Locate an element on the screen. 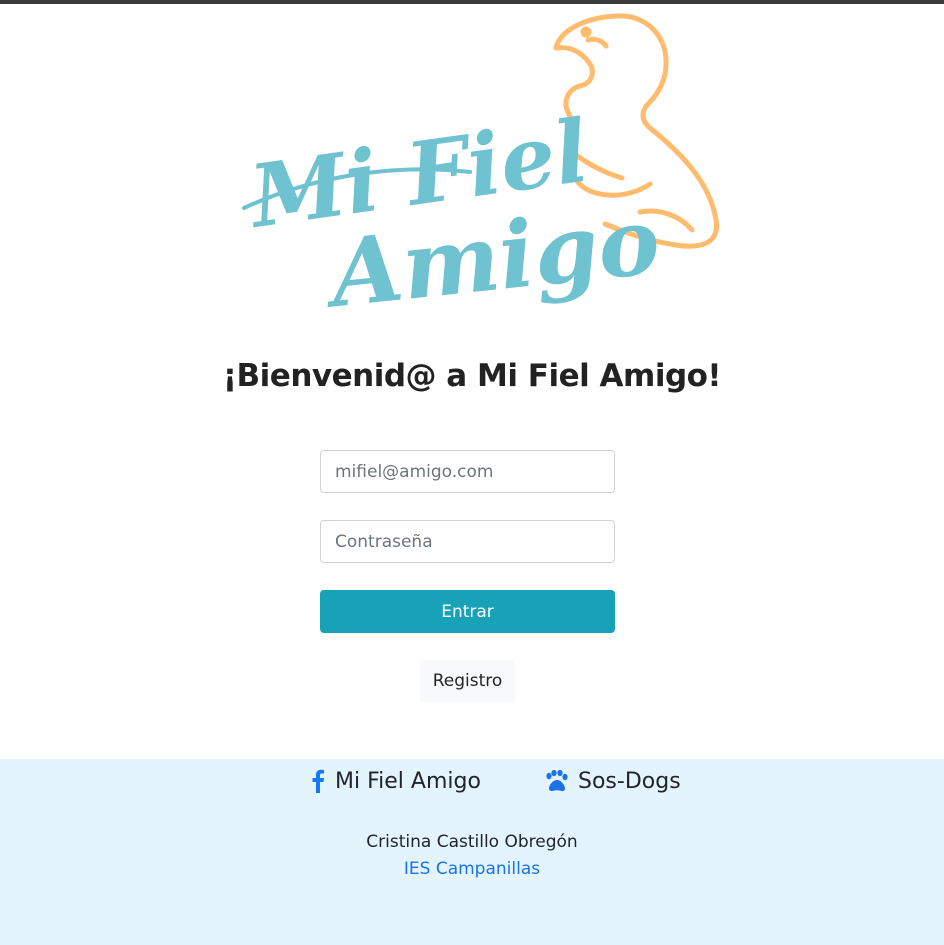 The height and width of the screenshot is (945, 944). login-button: Entrar is located at coordinates (467, 611).